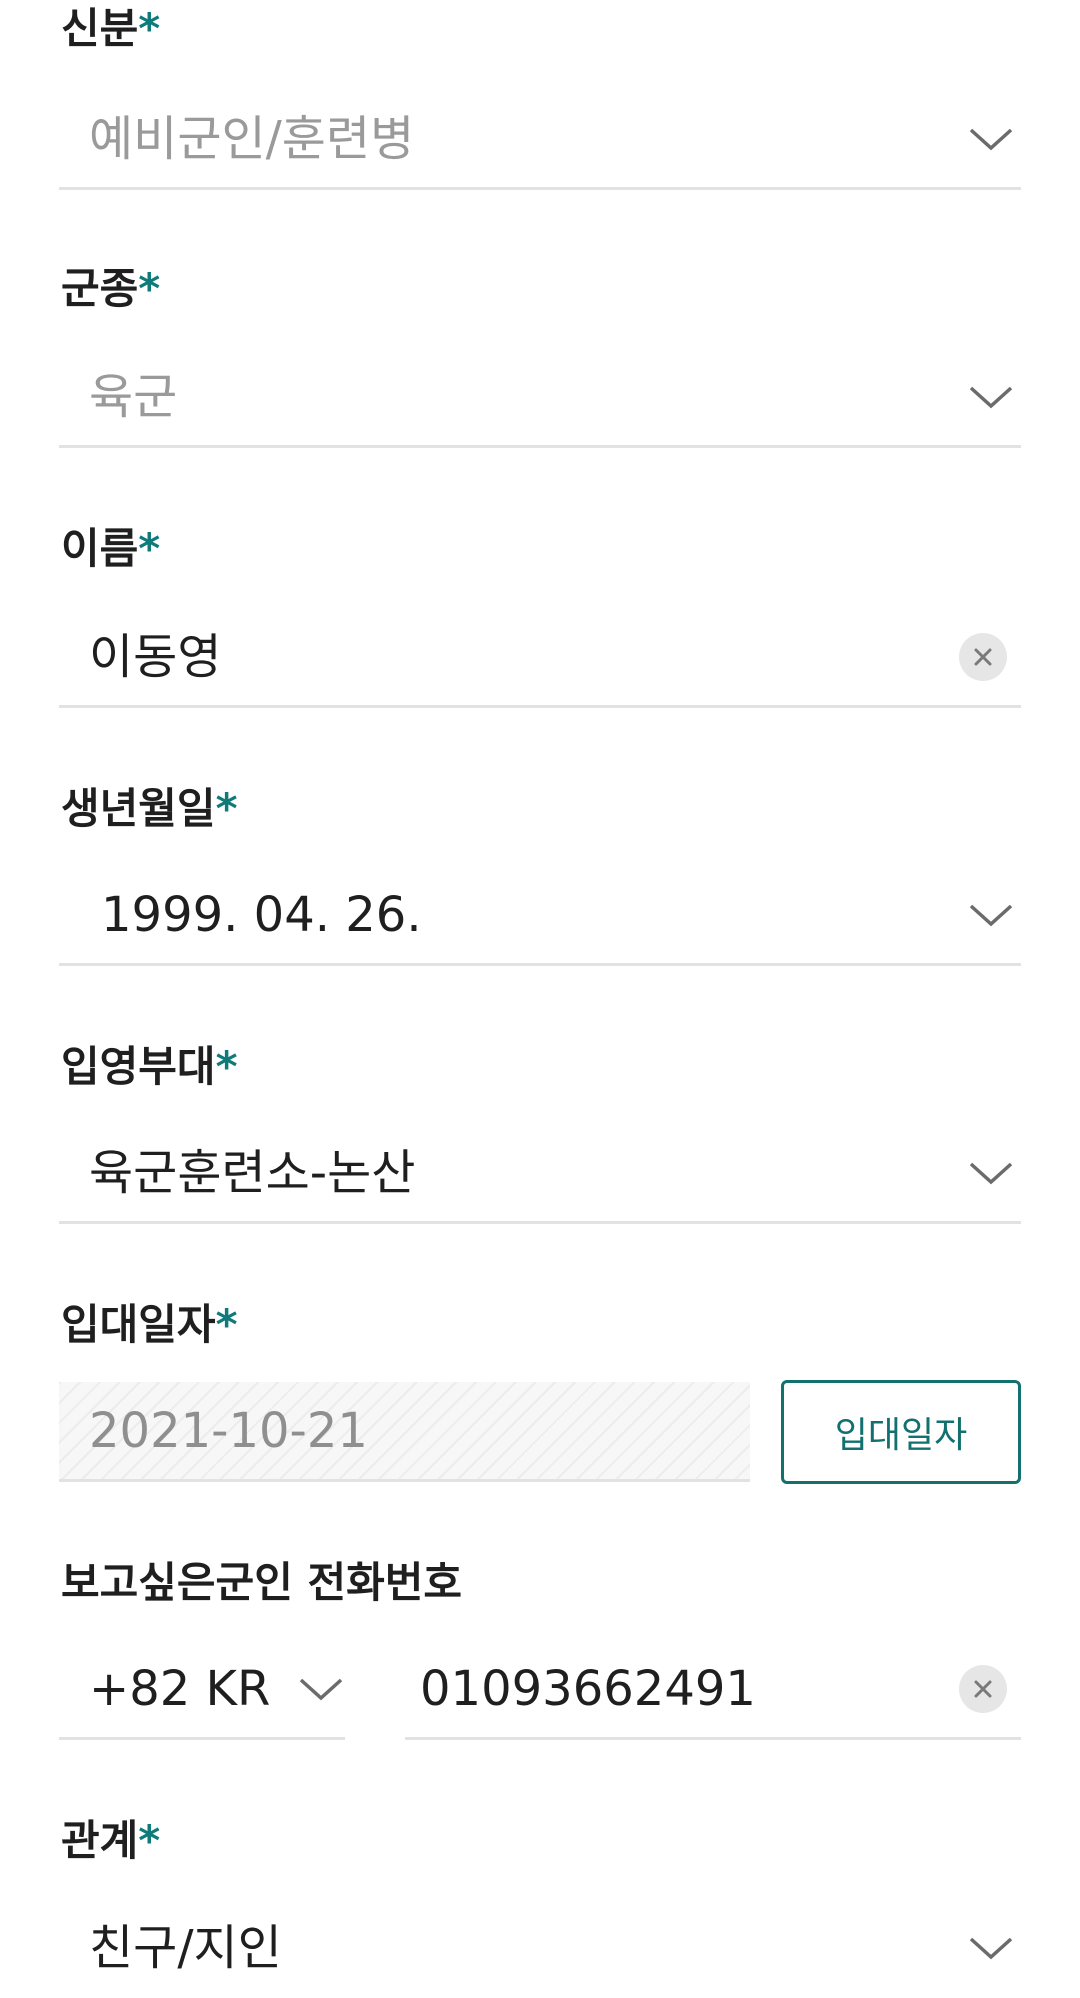 The width and height of the screenshot is (1080, 1998). What do you see at coordinates (228, 1430) in the screenshot?
I see `enlist-date-value: 2021-10-21` at bounding box center [228, 1430].